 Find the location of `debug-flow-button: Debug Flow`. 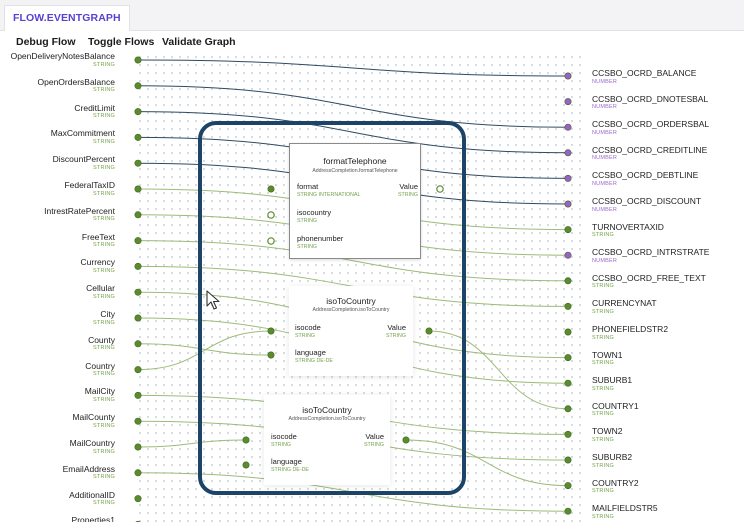

debug-flow-button: Debug Flow is located at coordinates (46, 42).